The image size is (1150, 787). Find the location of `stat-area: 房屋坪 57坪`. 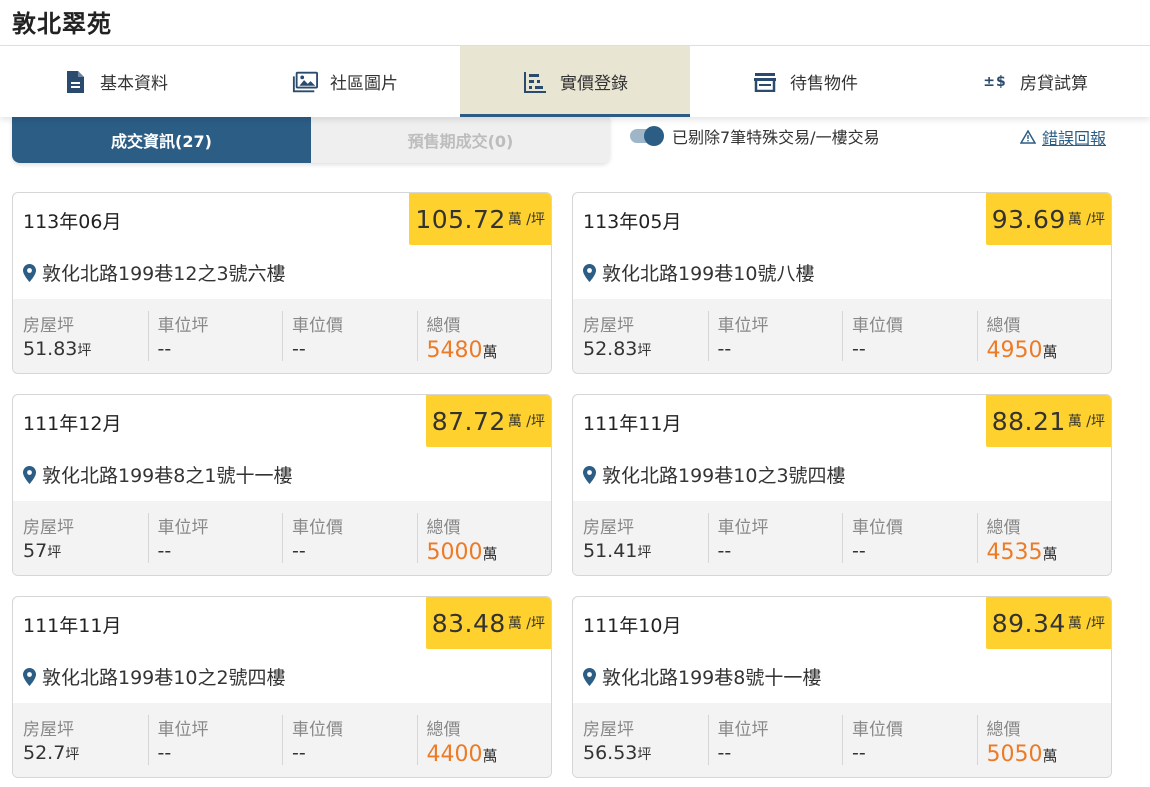

stat-area: 房屋坪 57坪 is located at coordinates (80, 544).